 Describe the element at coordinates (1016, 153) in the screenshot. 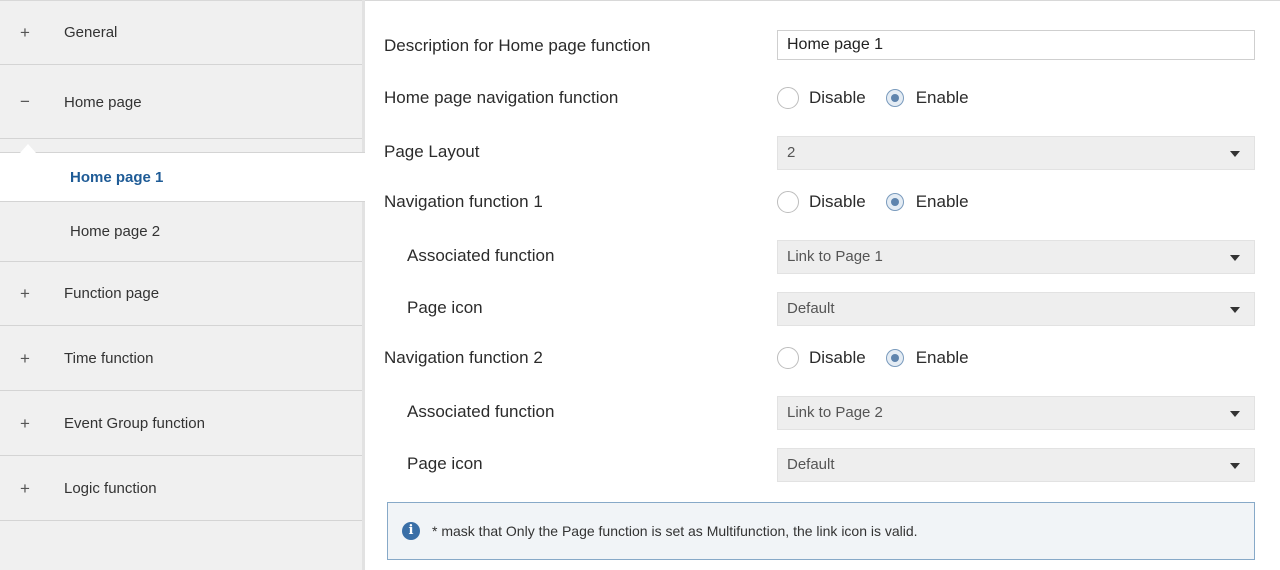

I see `layout-select: 2` at that location.